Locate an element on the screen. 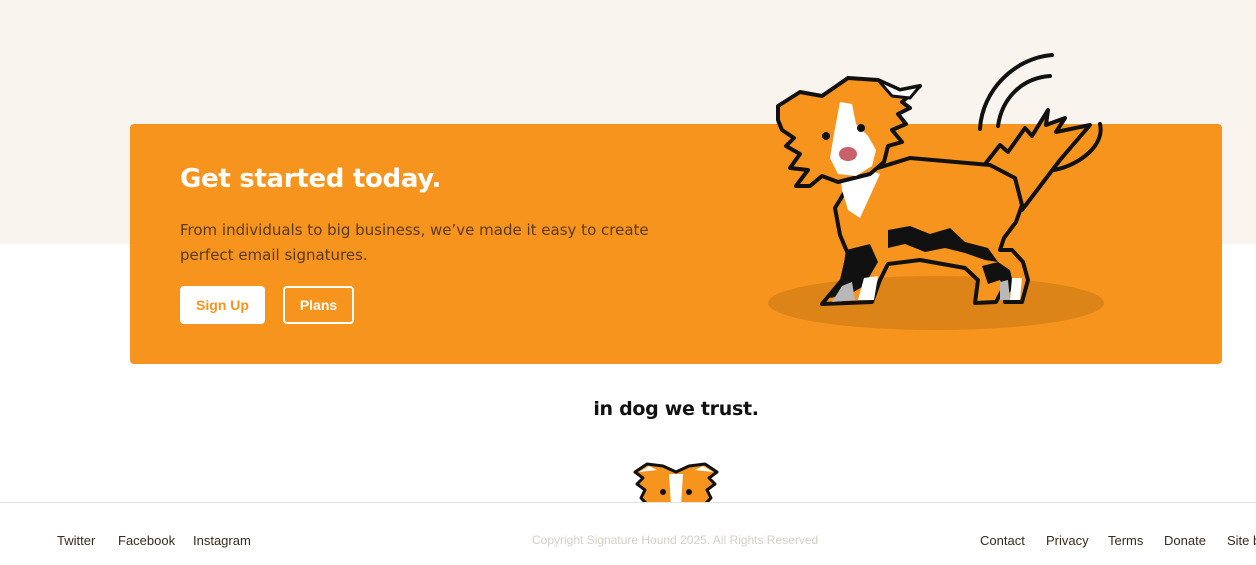 This screenshot has height=565, width=1256. footer-link-instagram: Instagram is located at coordinates (222, 540).